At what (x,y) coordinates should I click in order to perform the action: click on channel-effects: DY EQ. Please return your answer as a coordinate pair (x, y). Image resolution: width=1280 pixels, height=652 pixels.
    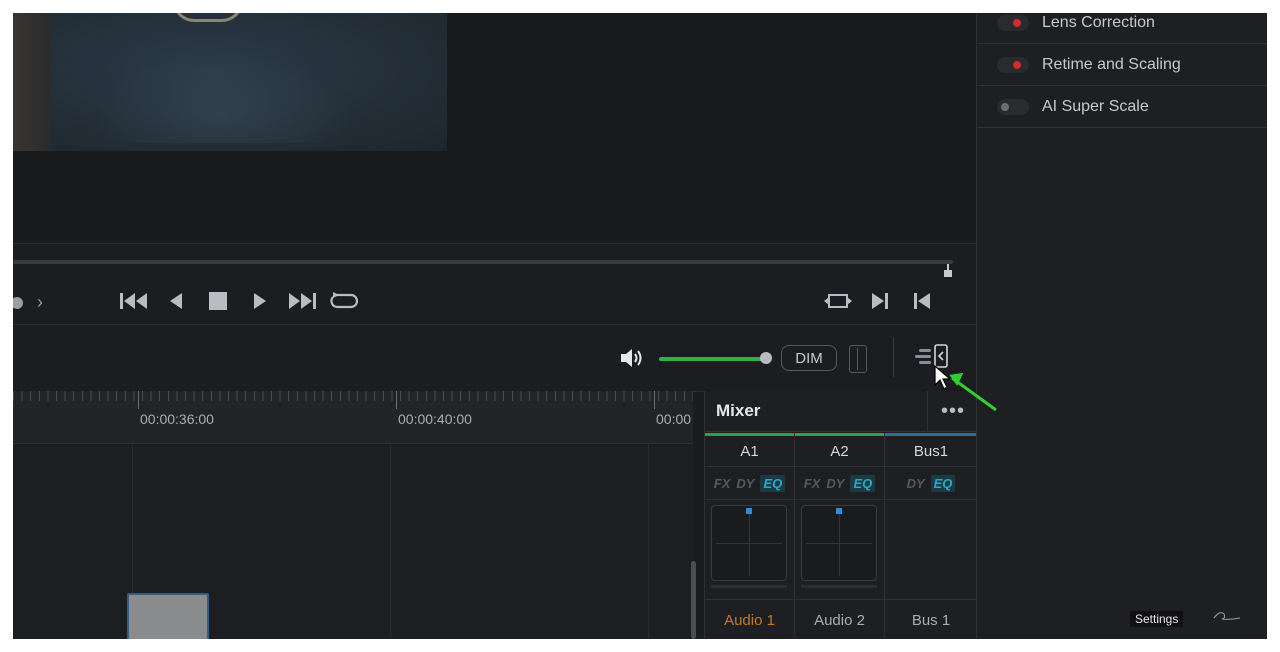
    Looking at the image, I should click on (931, 483).